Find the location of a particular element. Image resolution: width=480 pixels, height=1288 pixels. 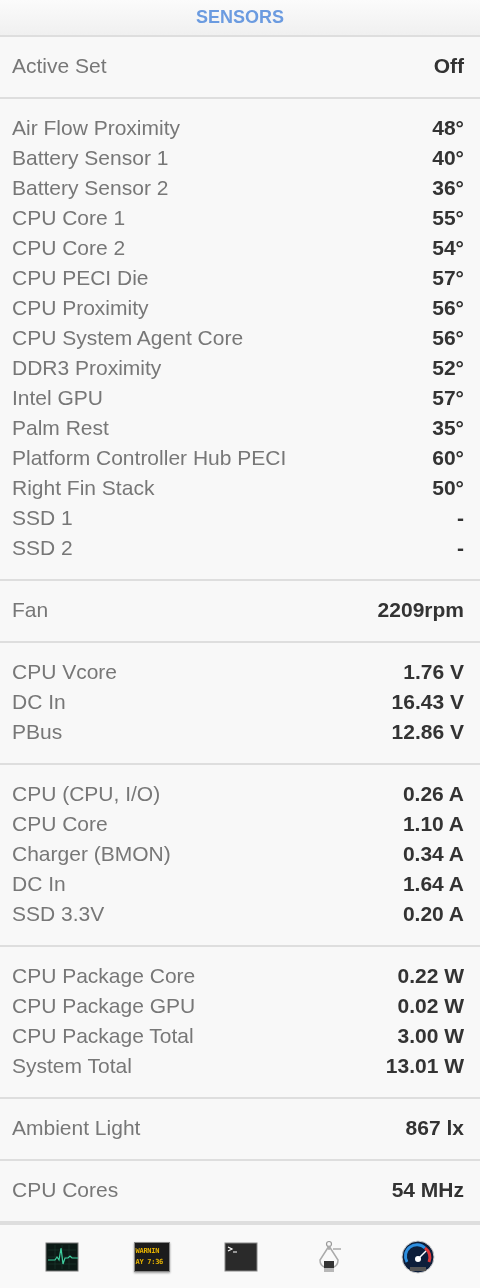

sensor-label: SSD 3.3V is located at coordinates (58, 914).